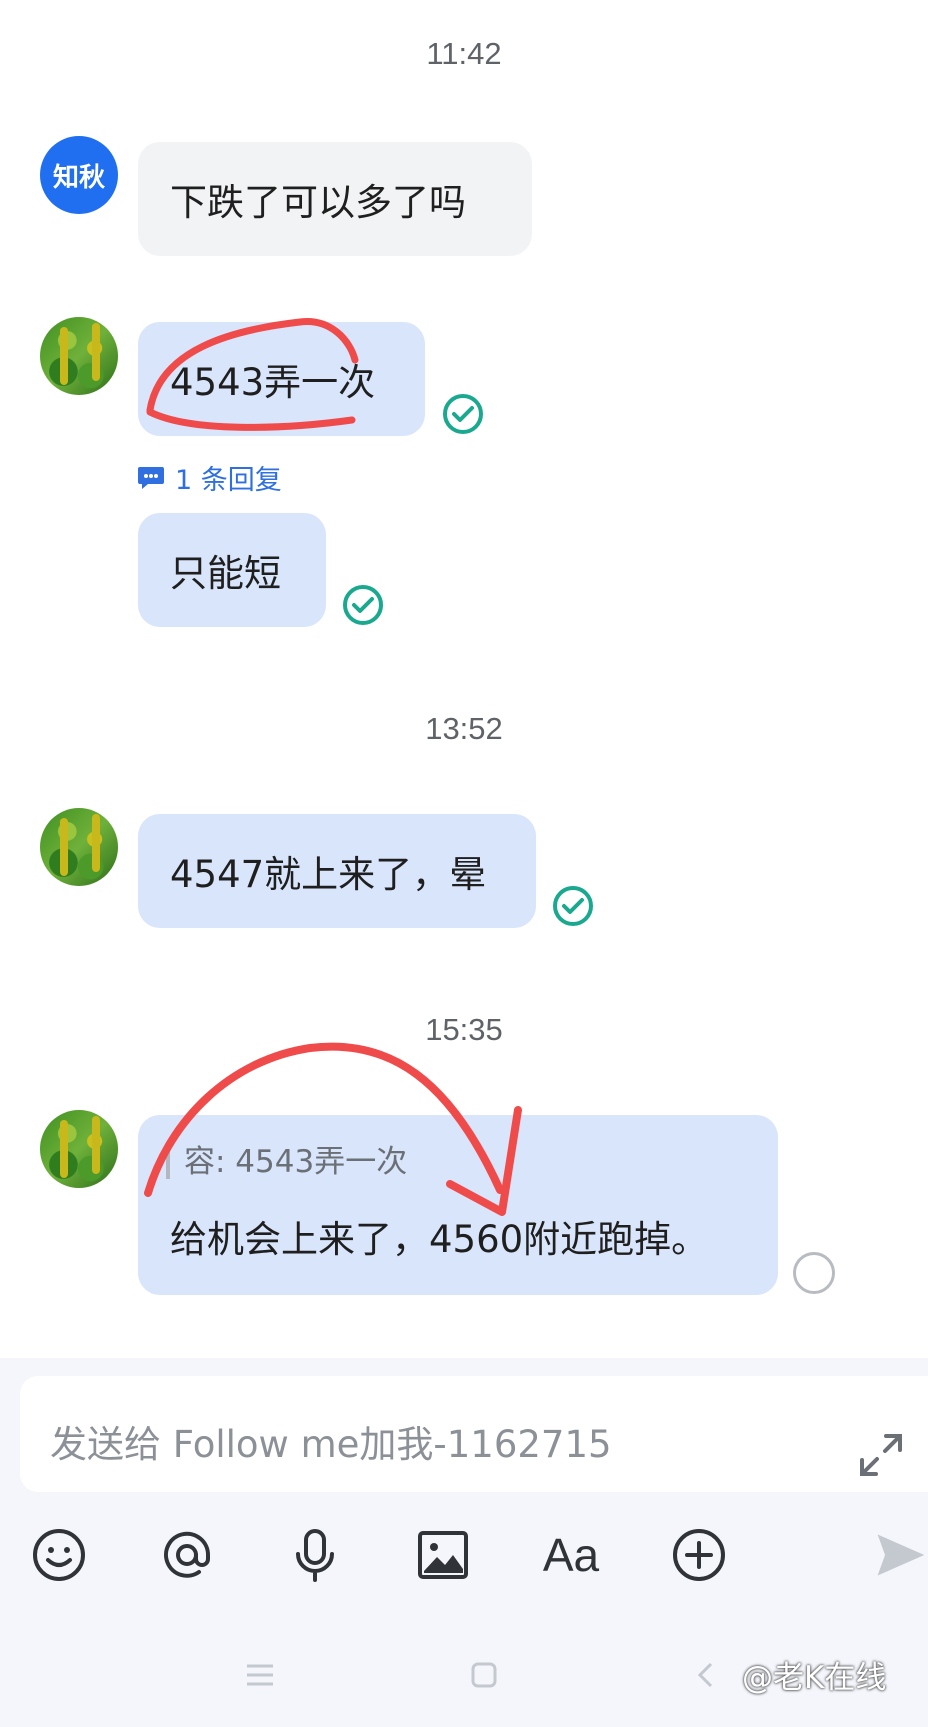 The image size is (928, 1727). What do you see at coordinates (881, 1455) in the screenshot?
I see `expand-icon` at bounding box center [881, 1455].